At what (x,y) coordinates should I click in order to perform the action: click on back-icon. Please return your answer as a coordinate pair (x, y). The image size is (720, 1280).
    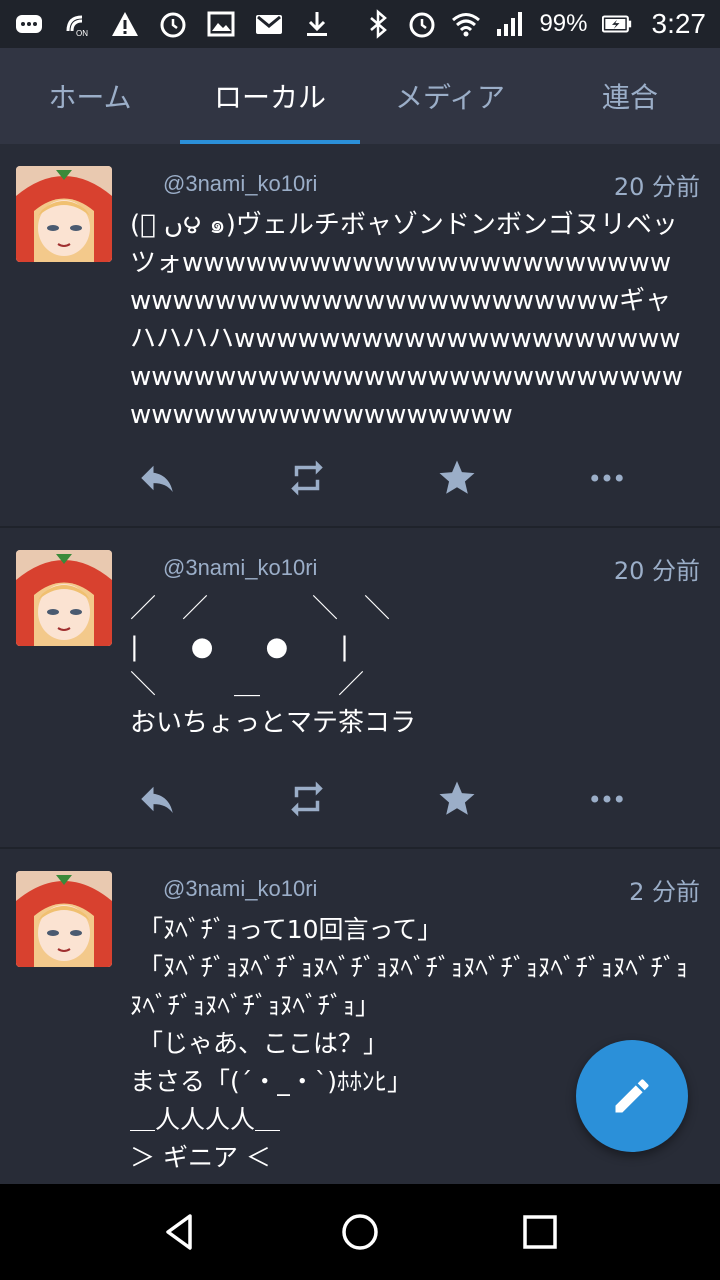
    Looking at the image, I should click on (179, 1232).